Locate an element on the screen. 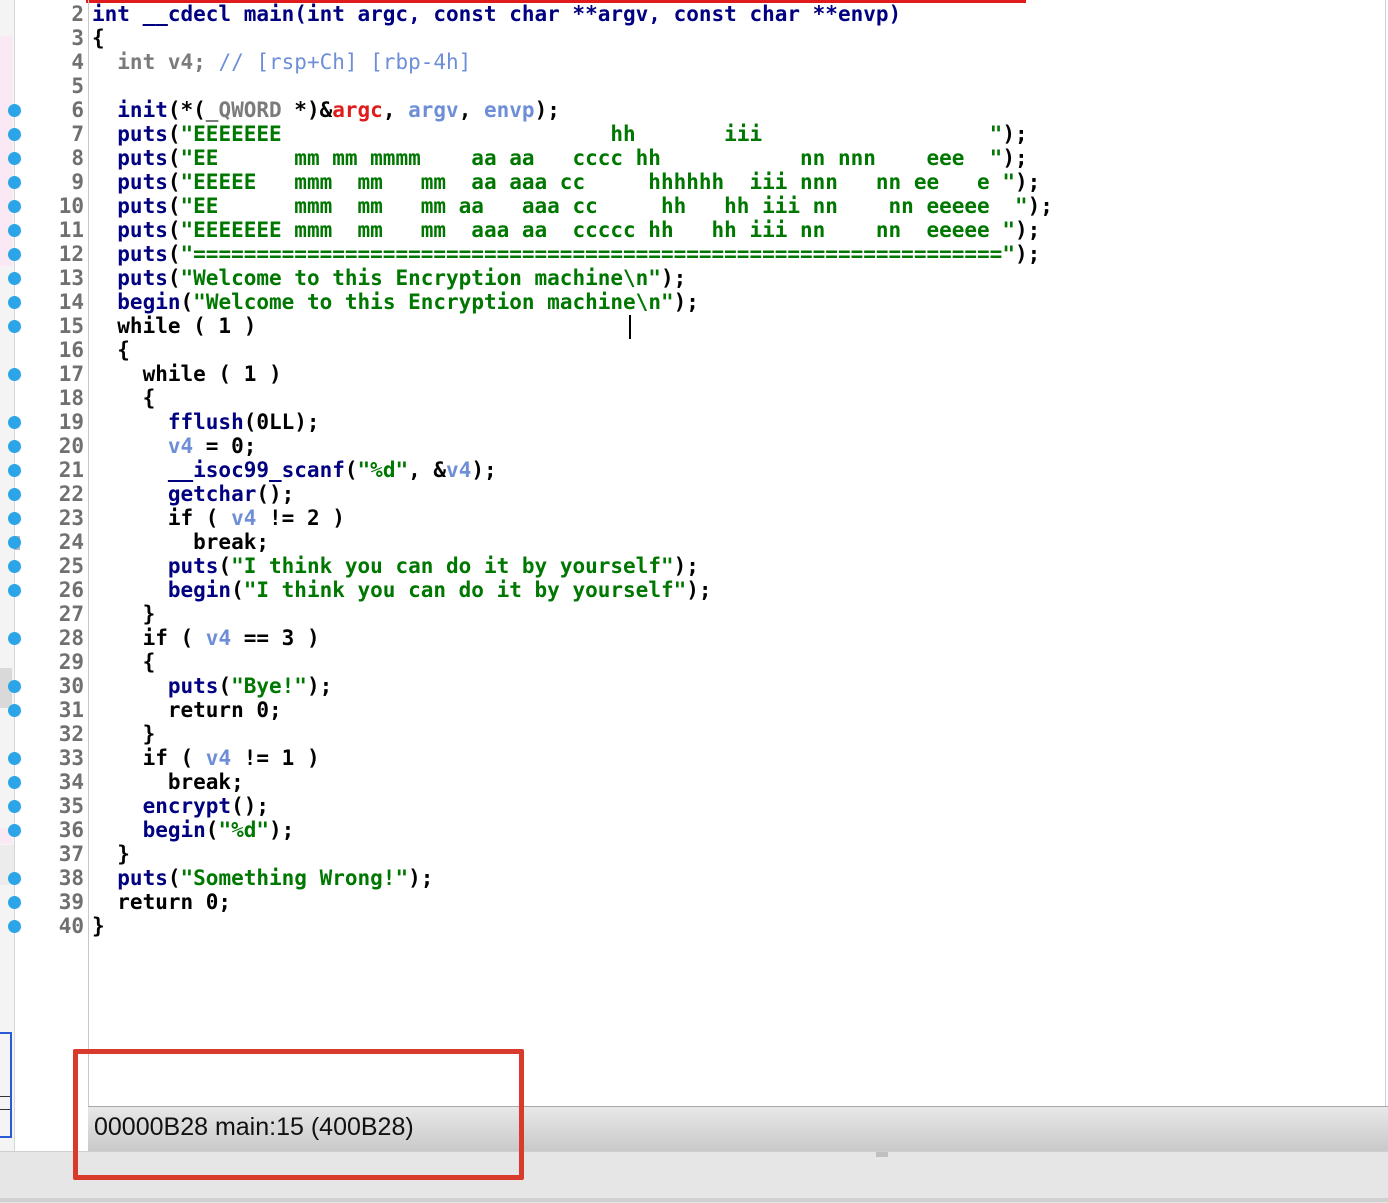  code-line: 27 } is located at coordinates (680, 614).